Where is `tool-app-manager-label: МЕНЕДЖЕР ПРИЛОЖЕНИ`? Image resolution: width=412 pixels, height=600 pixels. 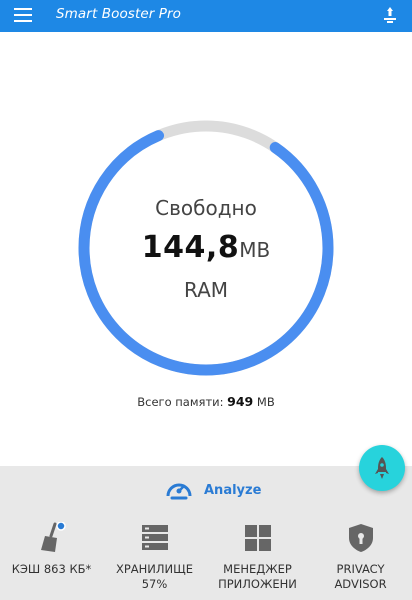 tool-app-manager-label: МЕНЕДЖЕР ПРИЛОЖЕНИ is located at coordinates (257, 577).